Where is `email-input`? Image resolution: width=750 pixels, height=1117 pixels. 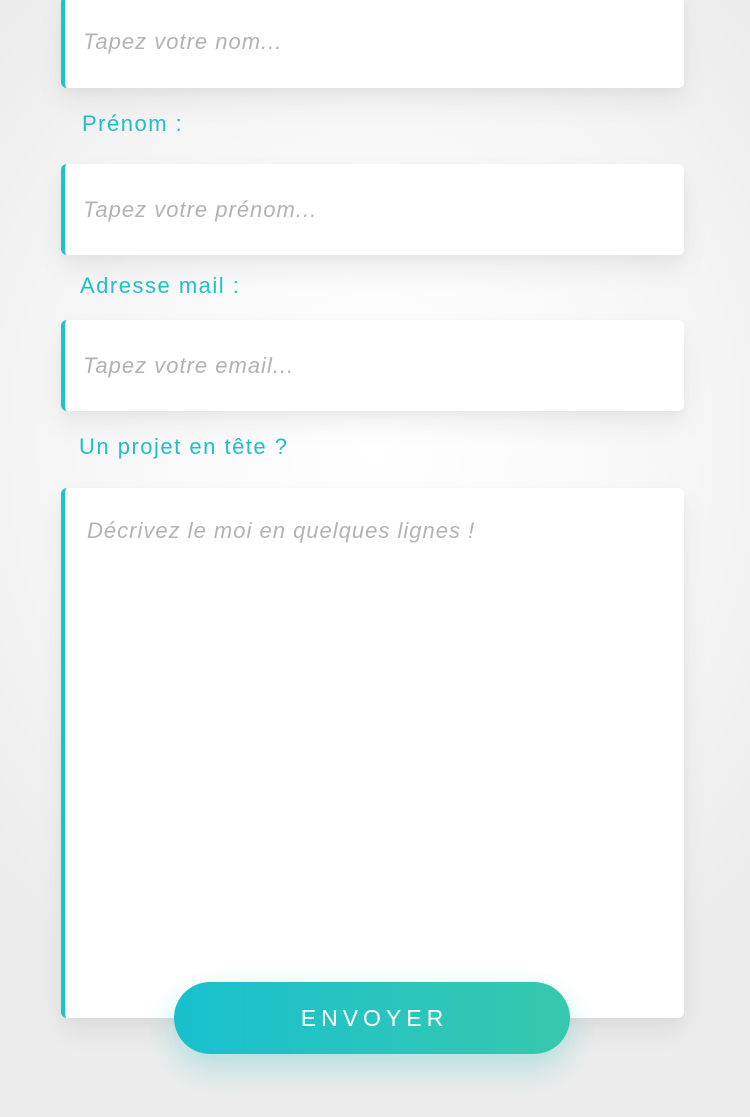 email-input is located at coordinates (374, 365).